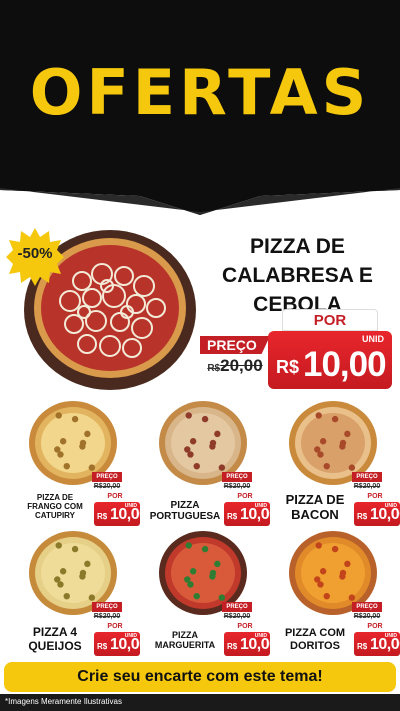  I want to click on featured-new-price: UNID R$ 10,00, so click(330, 360).